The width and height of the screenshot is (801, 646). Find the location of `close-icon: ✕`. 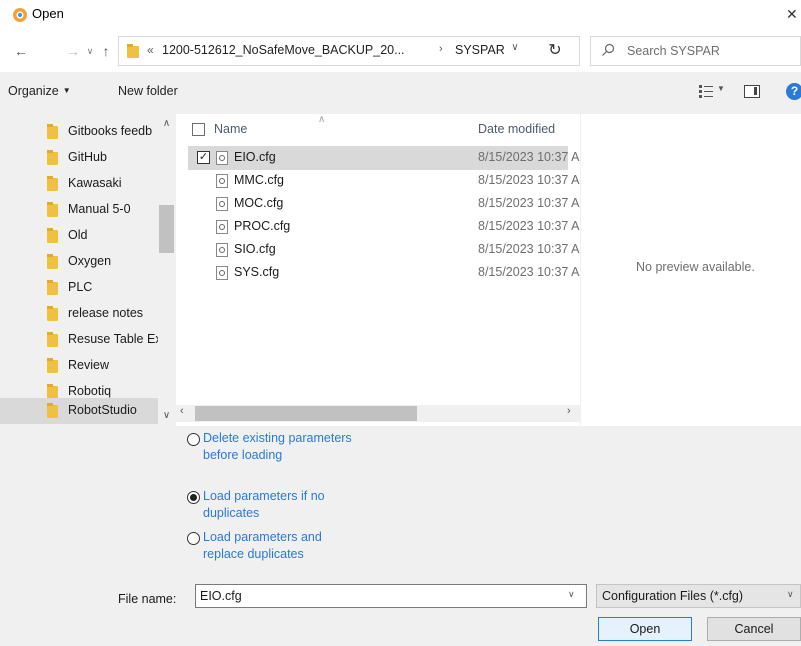

close-icon: ✕ is located at coordinates (793, 14).